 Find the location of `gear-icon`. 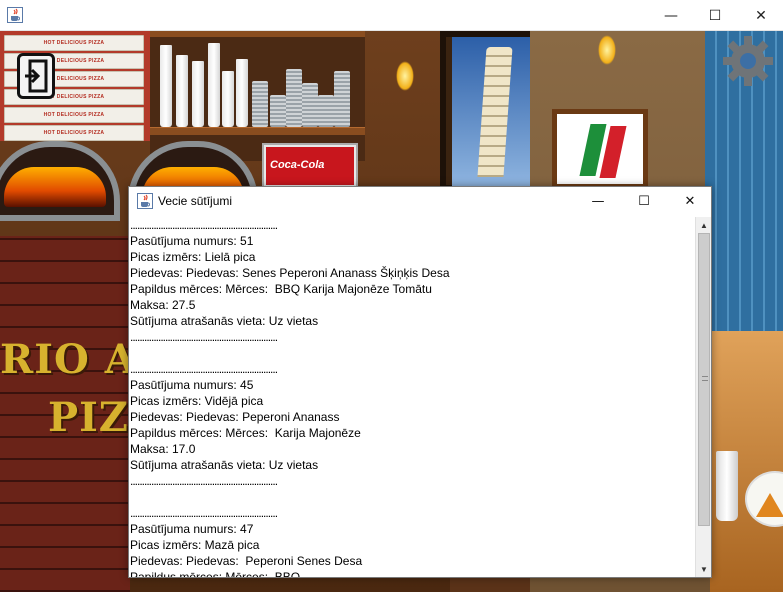

gear-icon is located at coordinates (748, 61).